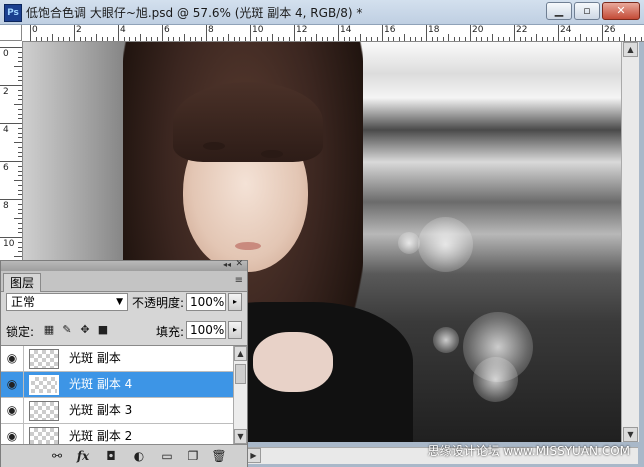 The width and height of the screenshot is (644, 467). I want to click on ruler-label: 14, so click(346, 30).